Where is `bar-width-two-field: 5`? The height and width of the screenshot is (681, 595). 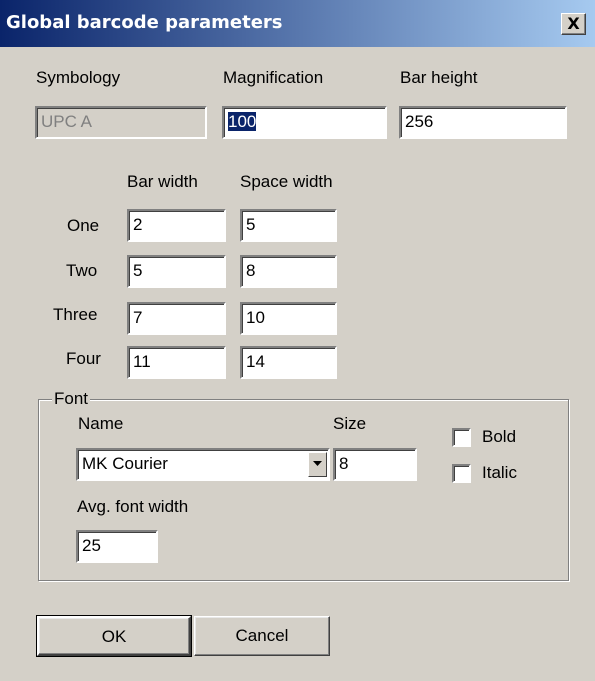
bar-width-two-field: 5 is located at coordinates (176, 271).